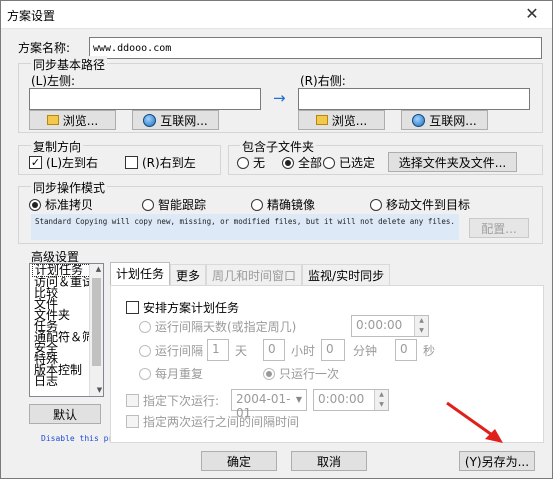 This screenshot has height=479, width=553. I want to click on right-path-label: (R)右侧:, so click(323, 81).